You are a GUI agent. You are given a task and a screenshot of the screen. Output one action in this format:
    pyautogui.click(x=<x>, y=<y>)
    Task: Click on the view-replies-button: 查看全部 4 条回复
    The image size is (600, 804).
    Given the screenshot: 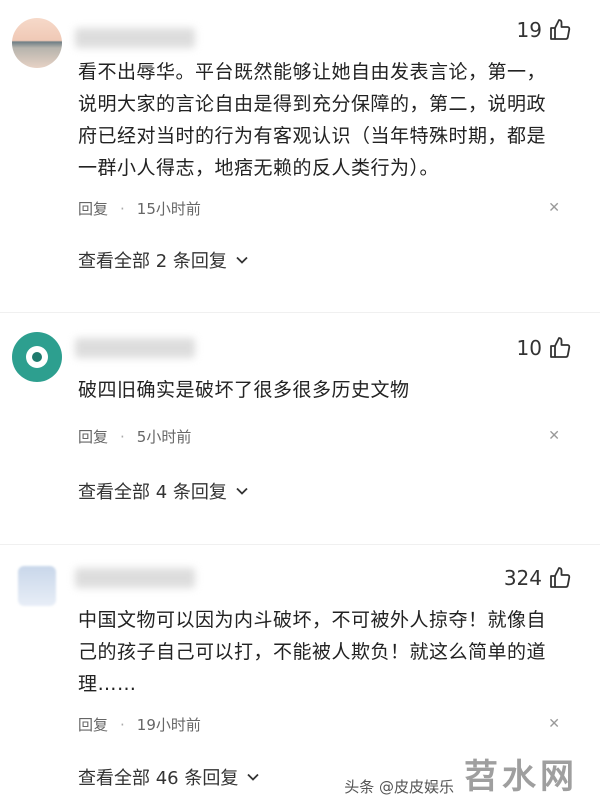 What is the action you would take?
    pyautogui.click(x=163, y=491)
    